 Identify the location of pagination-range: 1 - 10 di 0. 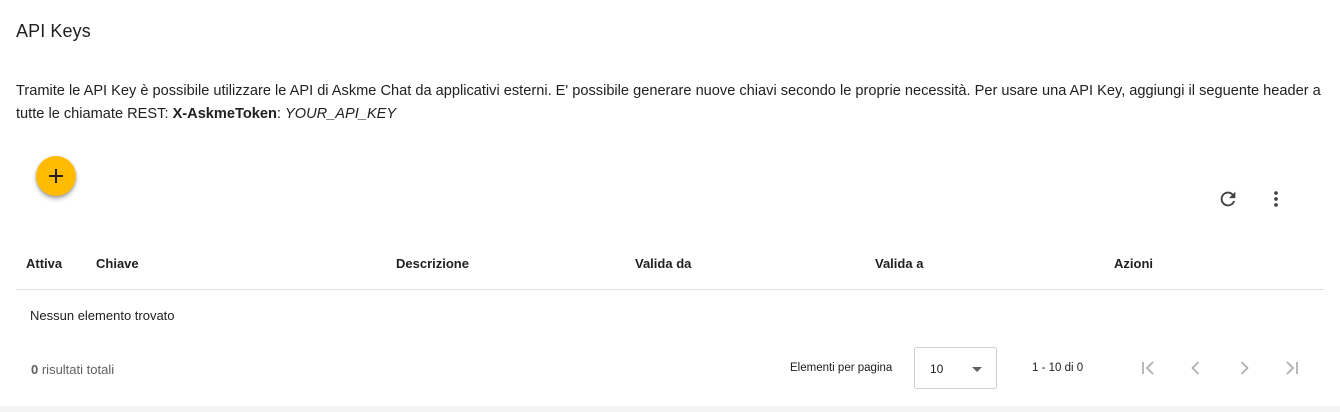
(1058, 368).